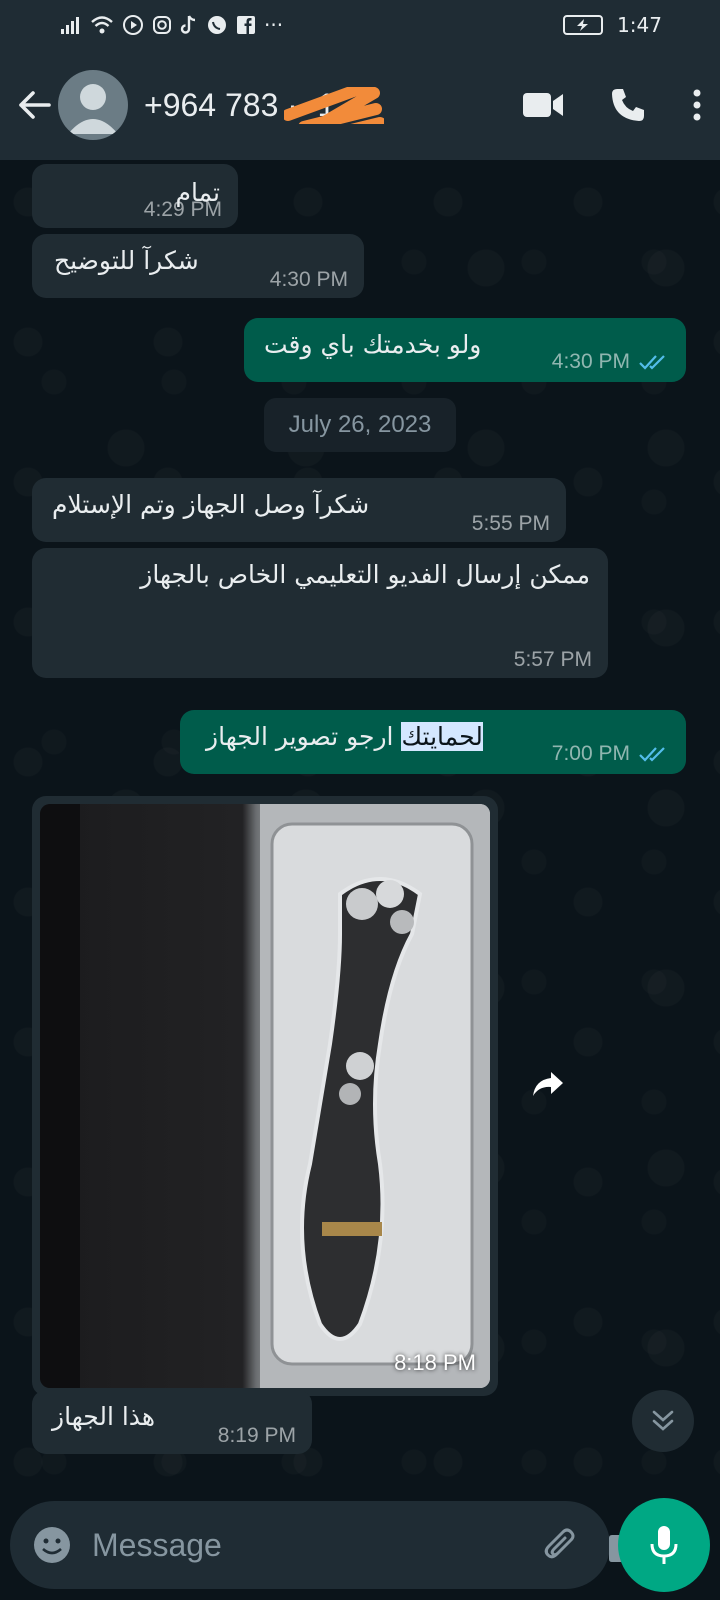 The height and width of the screenshot is (1600, 720). I want to click on message-text: ممكن إرسال الفديو التعليمي الخاص بالجهاز, so click(365, 574).